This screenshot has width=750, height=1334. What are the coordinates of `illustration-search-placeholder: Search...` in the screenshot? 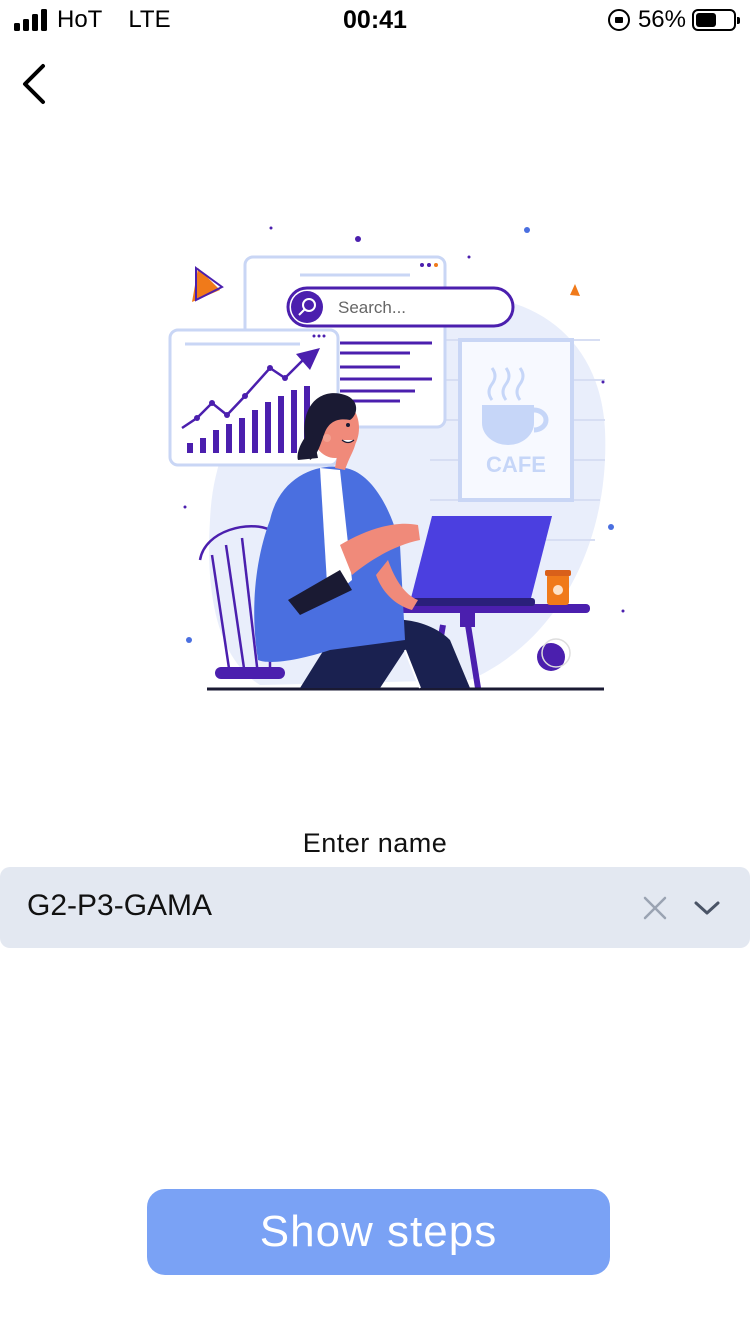 It's located at (372, 307).